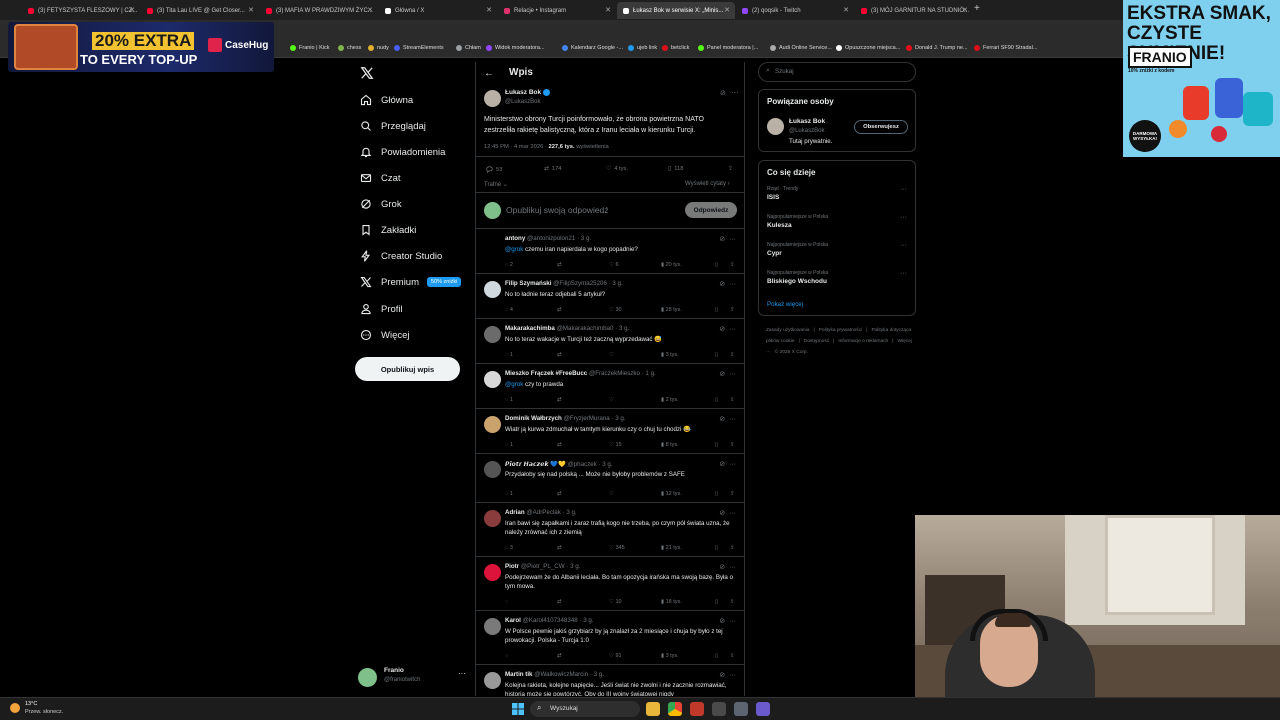 This screenshot has width=1280, height=720. I want to click on reply-button: ◌ 4, so click(509, 310).